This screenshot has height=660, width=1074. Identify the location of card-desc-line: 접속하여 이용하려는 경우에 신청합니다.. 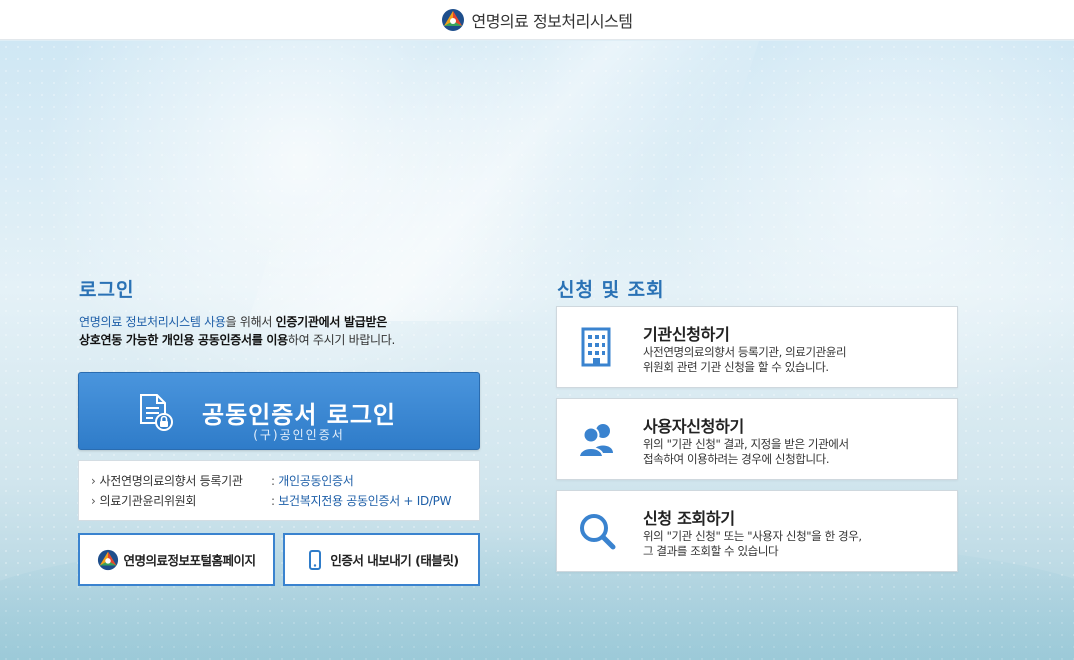
(736, 459).